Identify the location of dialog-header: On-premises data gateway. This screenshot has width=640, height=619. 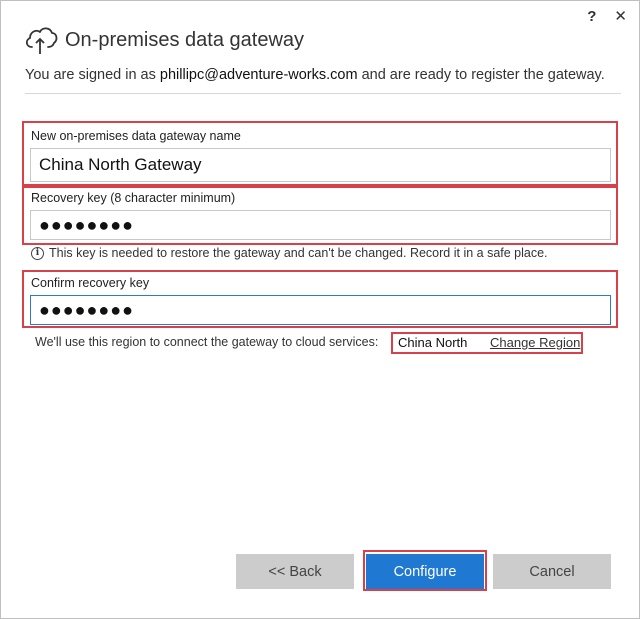
(163, 40).